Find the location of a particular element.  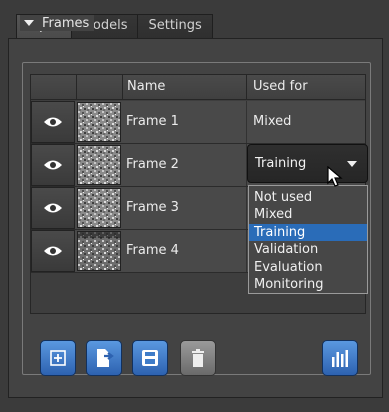

header-visibility is located at coordinates (54, 87).